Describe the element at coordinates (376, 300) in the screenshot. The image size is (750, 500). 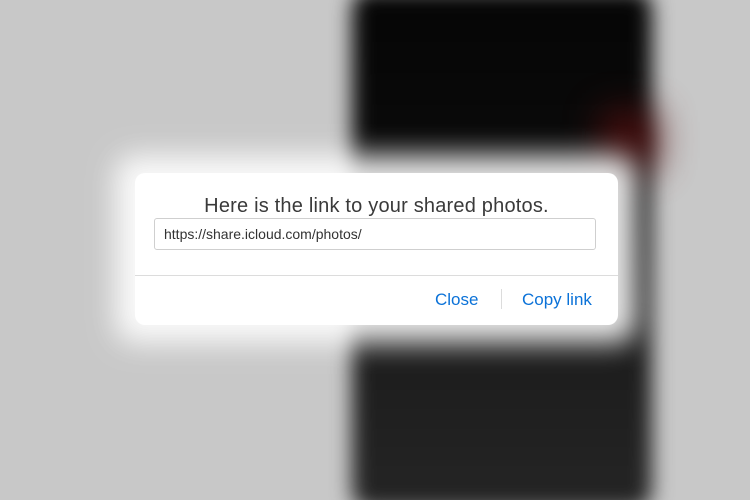
I see `dialog-button-bar: Close Copy link` at that location.